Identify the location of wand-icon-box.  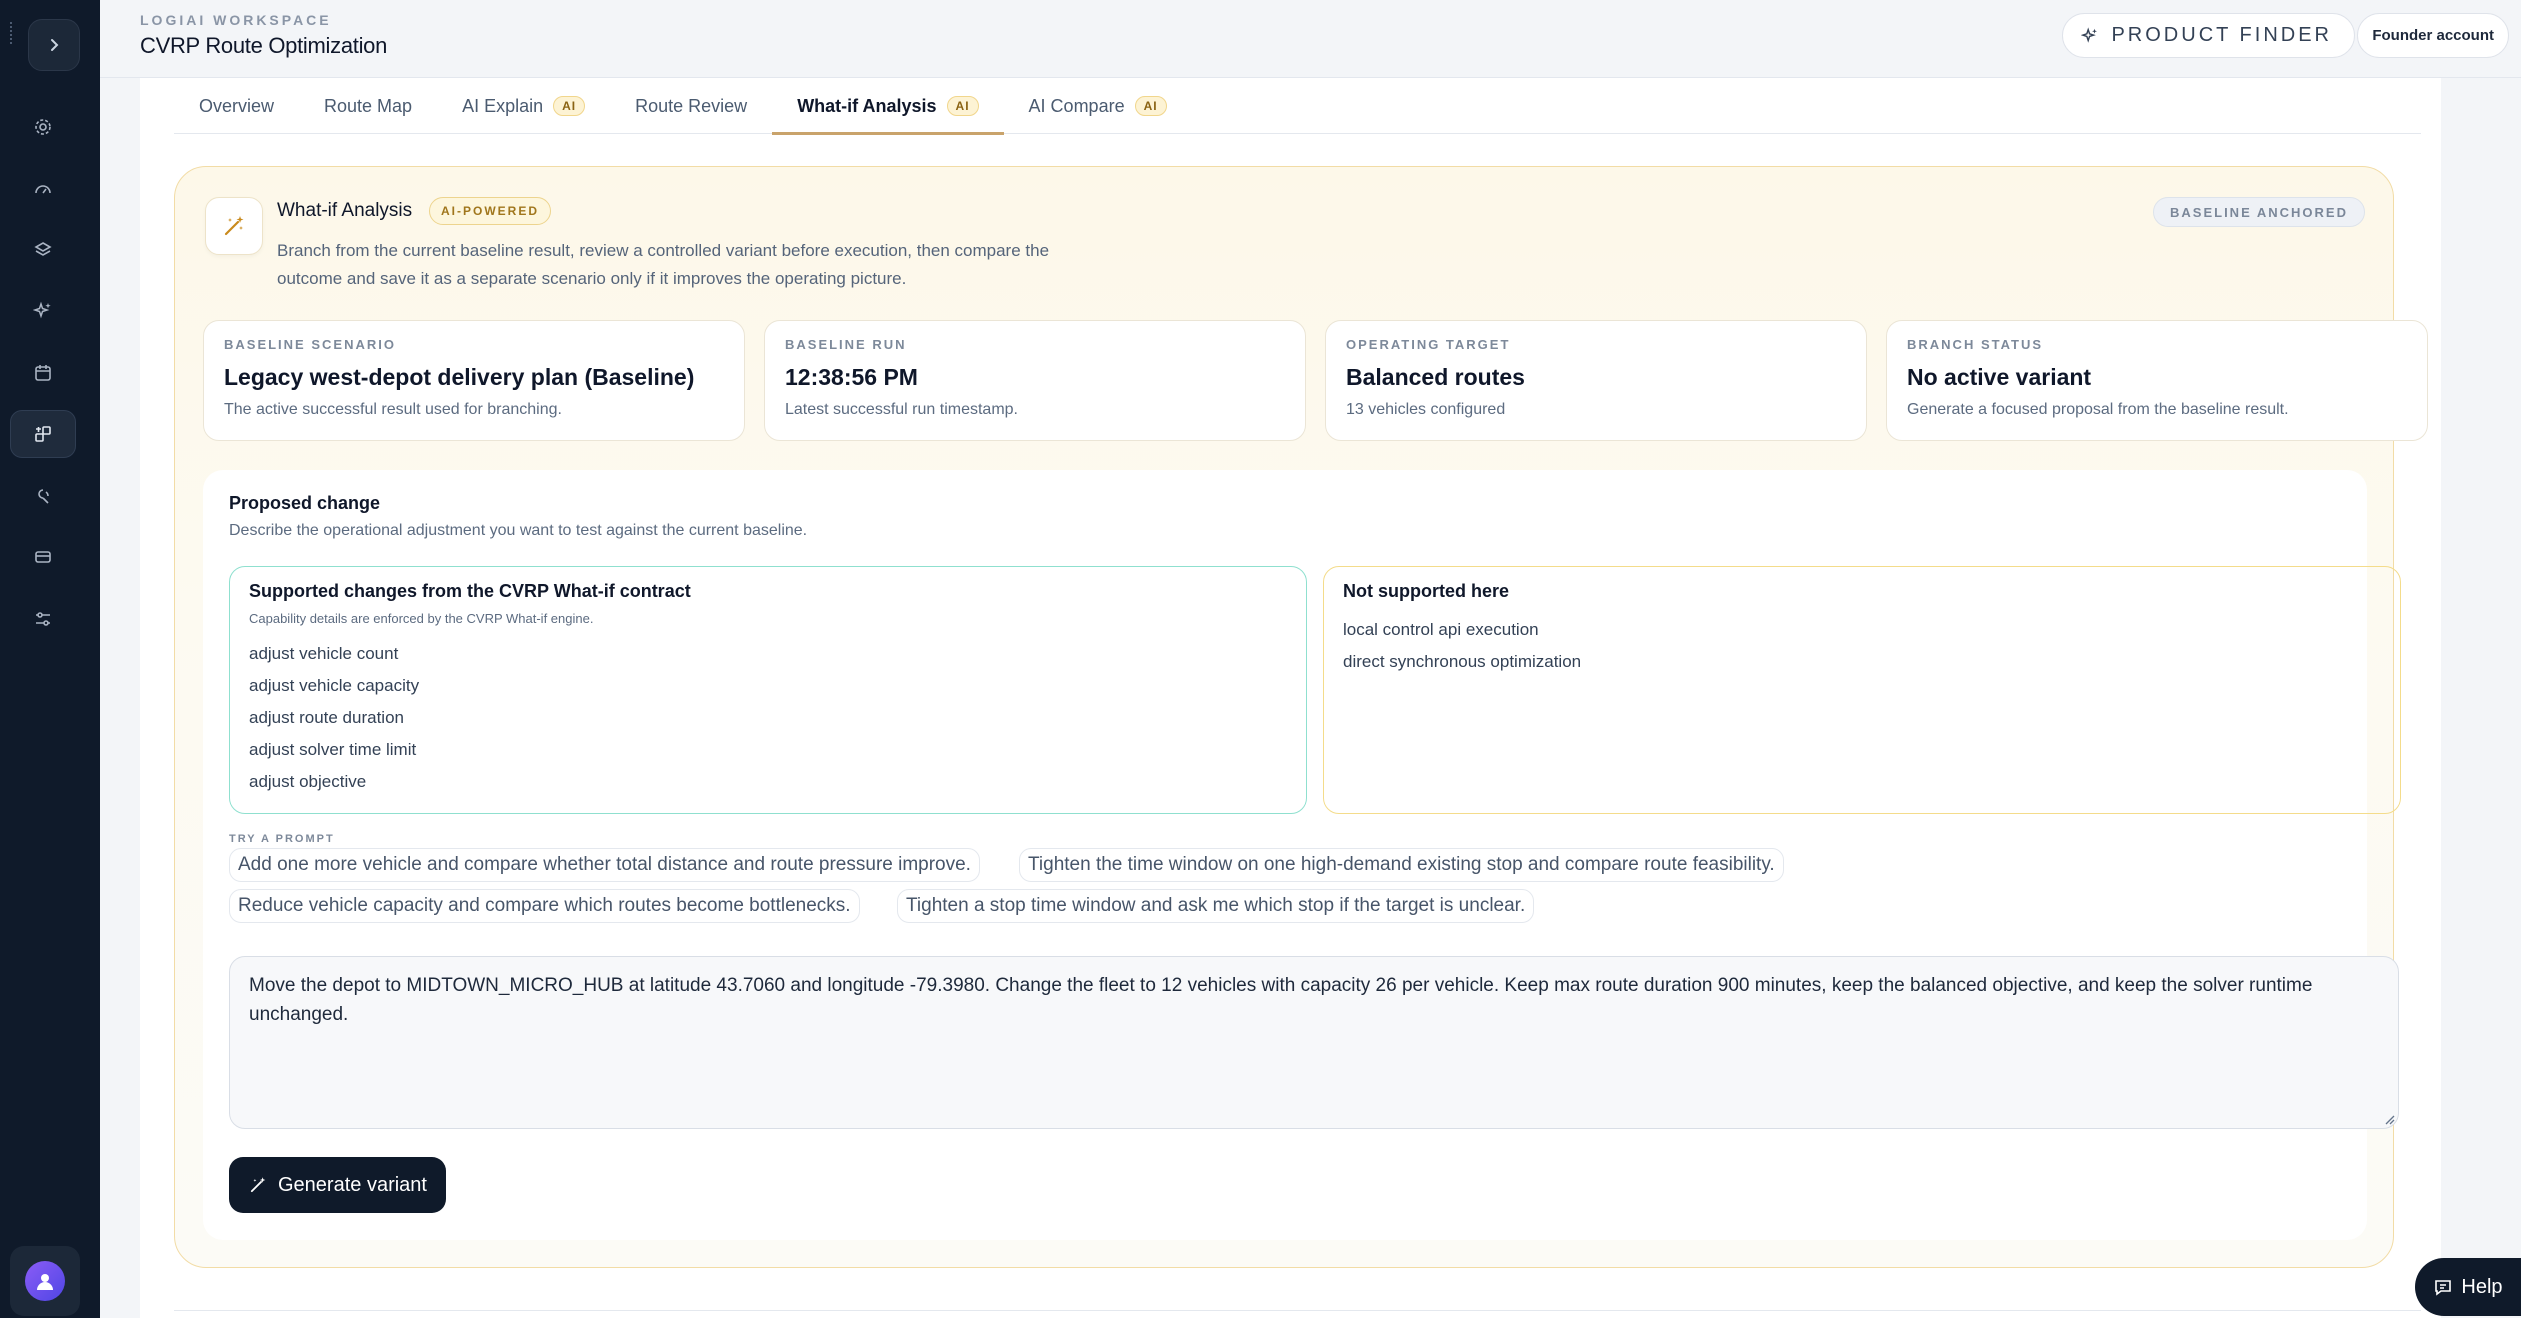
(234, 226).